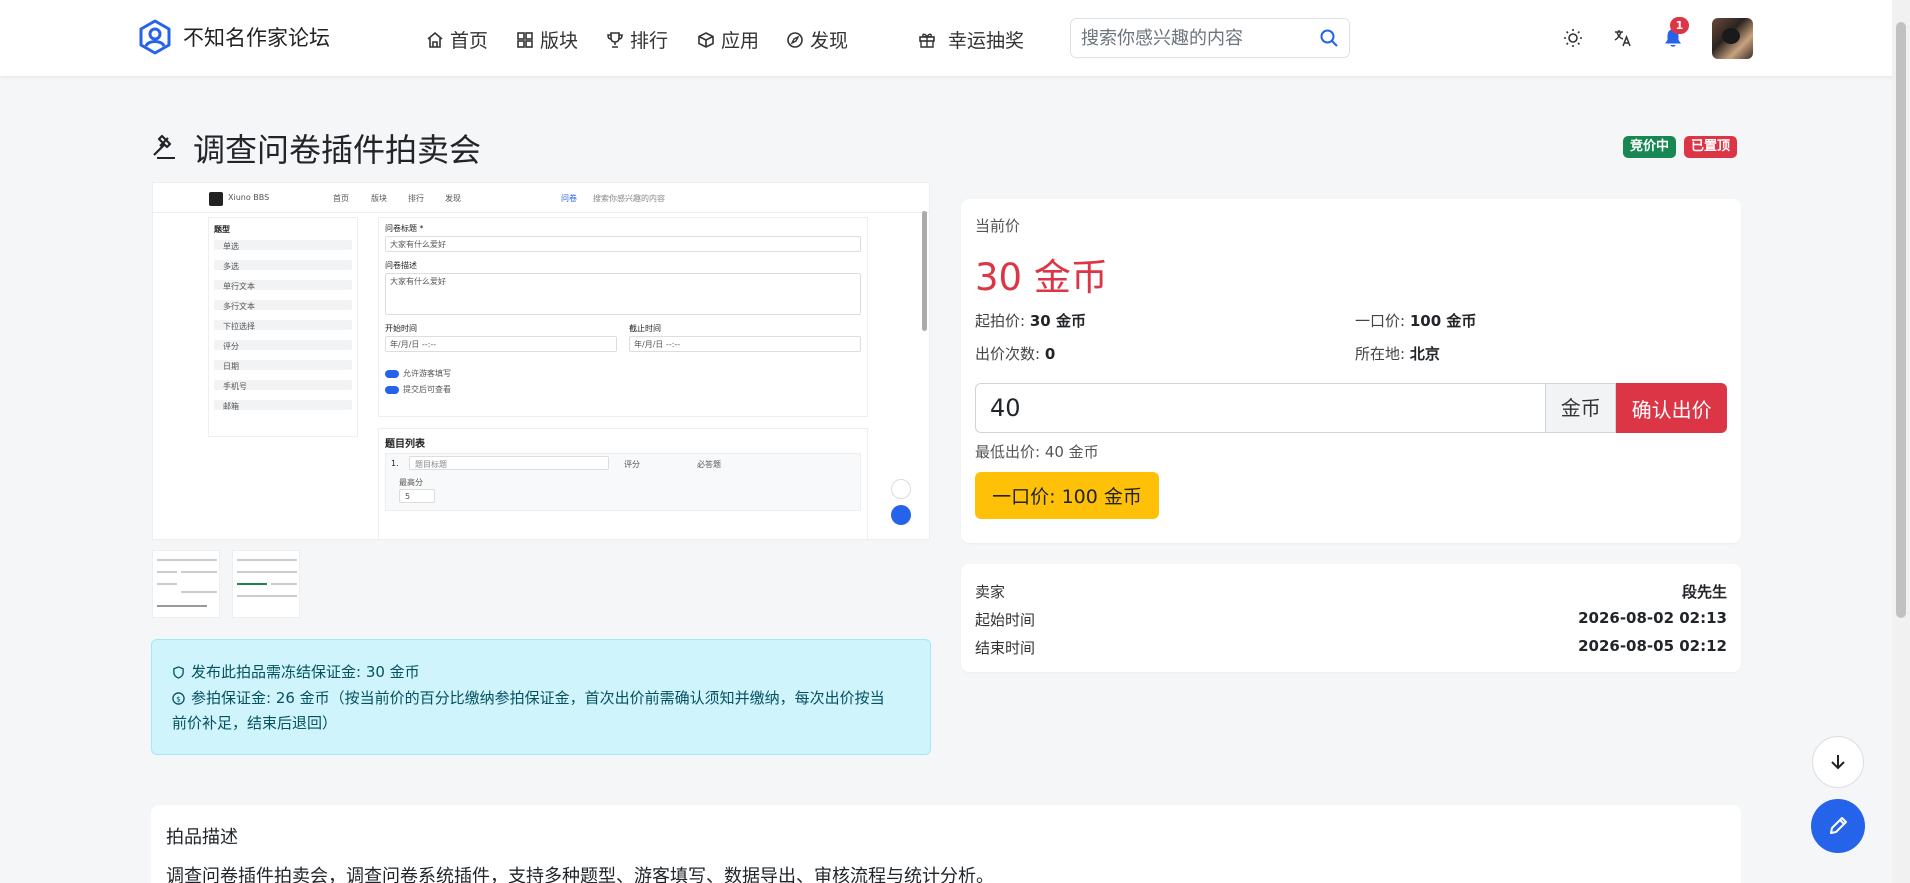 The width and height of the screenshot is (1910, 883). What do you see at coordinates (740, 41) in the screenshot?
I see `nav-item-label: 应用` at bounding box center [740, 41].